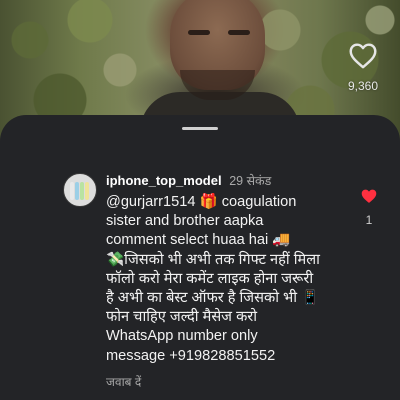  I want to click on video-like-count: 9,360, so click(363, 86).